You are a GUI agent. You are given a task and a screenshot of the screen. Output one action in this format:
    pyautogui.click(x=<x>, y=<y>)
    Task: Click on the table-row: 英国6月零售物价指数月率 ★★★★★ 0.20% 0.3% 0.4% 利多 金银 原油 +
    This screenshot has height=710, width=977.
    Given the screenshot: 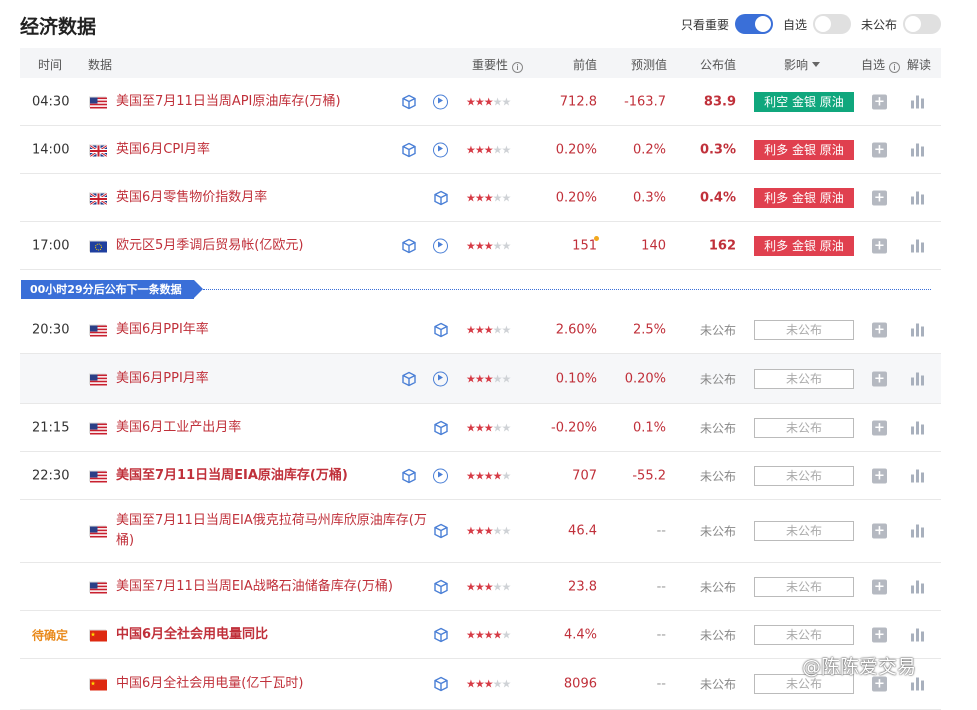 What is the action you would take?
    pyautogui.click(x=480, y=198)
    